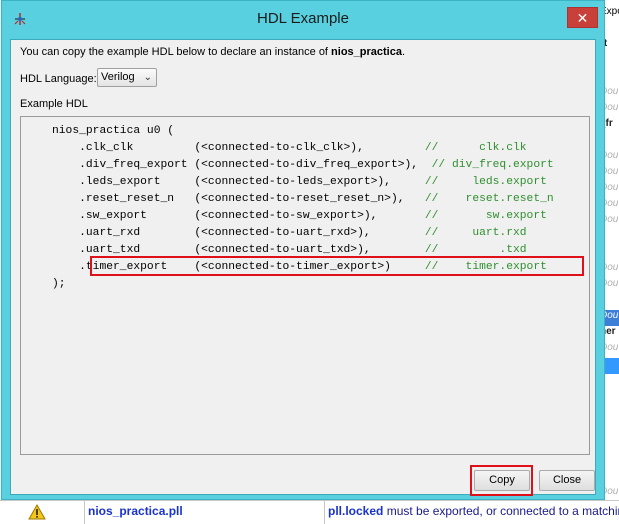 This screenshot has width=619, height=524. What do you see at coordinates (58, 79) in the screenshot?
I see `hdl-language-label: HDL Language:` at bounding box center [58, 79].